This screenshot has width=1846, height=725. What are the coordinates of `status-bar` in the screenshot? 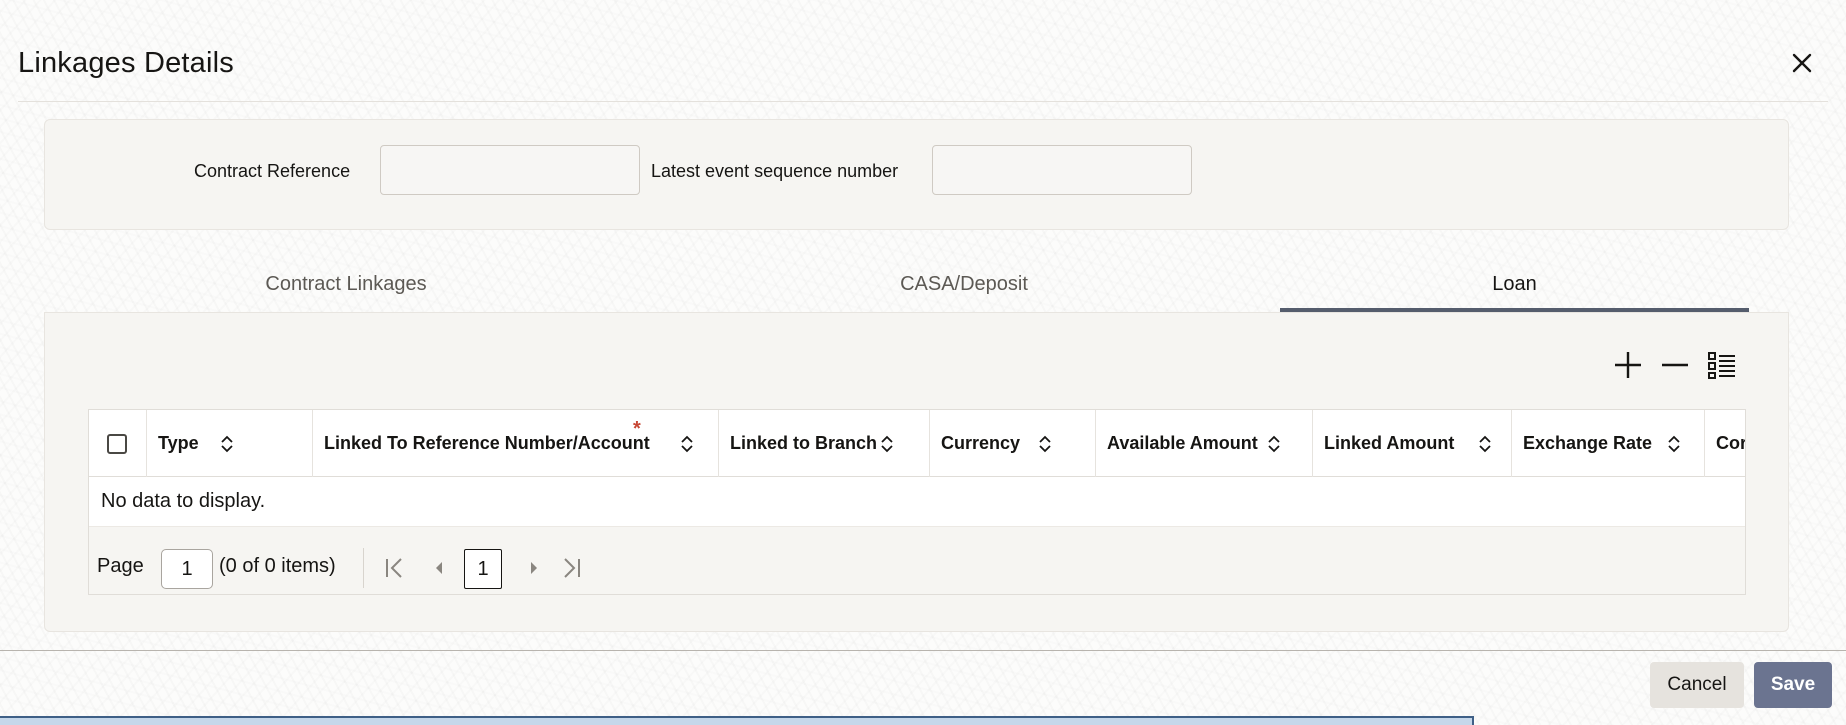 It's located at (737, 720).